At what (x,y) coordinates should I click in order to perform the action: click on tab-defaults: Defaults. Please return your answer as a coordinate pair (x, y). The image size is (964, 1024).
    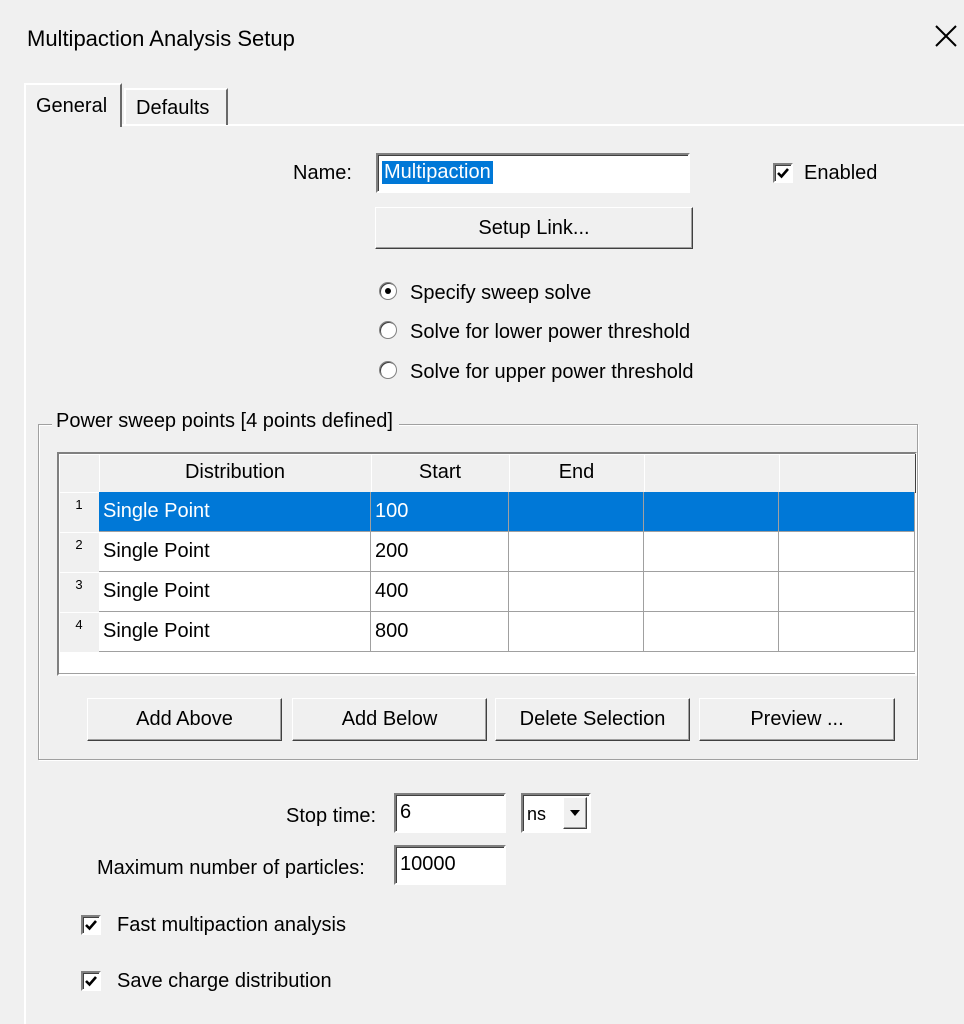
    Looking at the image, I should click on (176, 106).